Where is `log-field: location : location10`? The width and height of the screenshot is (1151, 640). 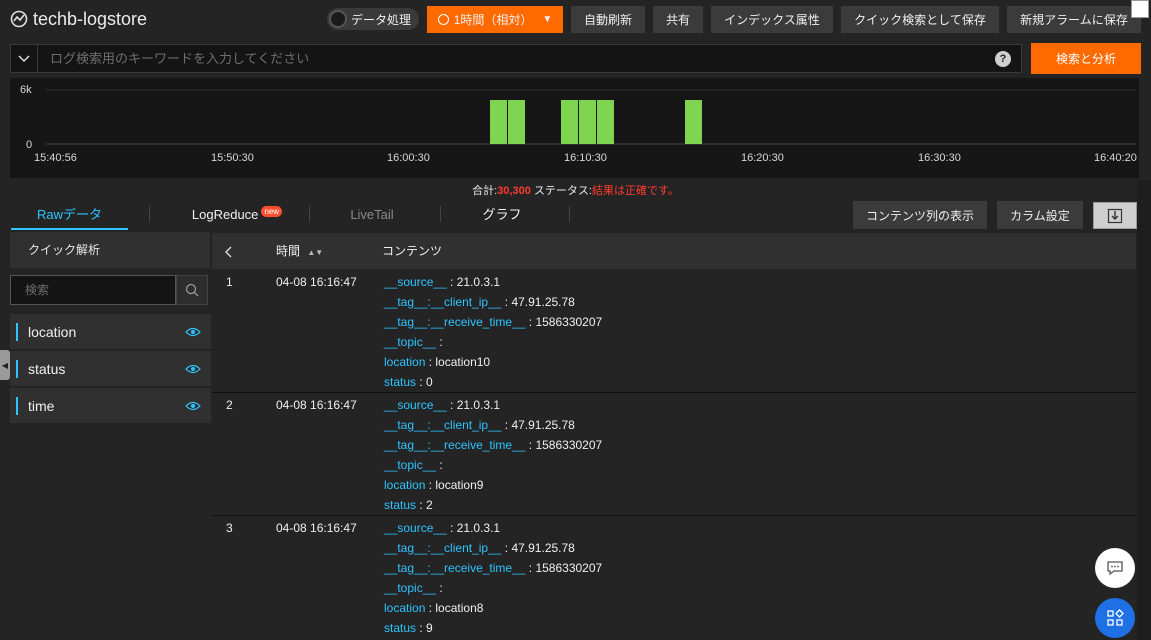 log-field: location : location10 is located at coordinates (437, 362).